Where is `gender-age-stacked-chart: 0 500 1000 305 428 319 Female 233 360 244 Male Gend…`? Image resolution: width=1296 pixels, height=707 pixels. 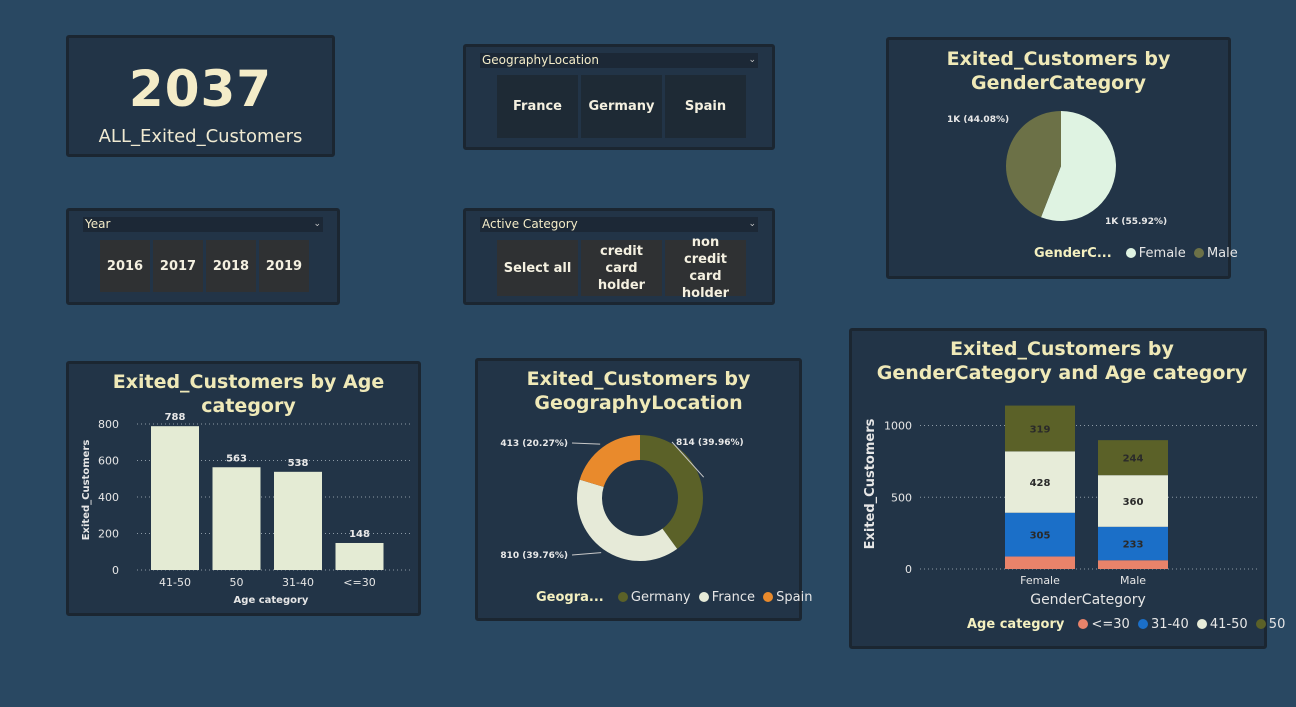 gender-age-stacked-chart: 0 500 1000 305 428 319 Female 233 360 244 Male Gend… is located at coordinates (1061, 506).